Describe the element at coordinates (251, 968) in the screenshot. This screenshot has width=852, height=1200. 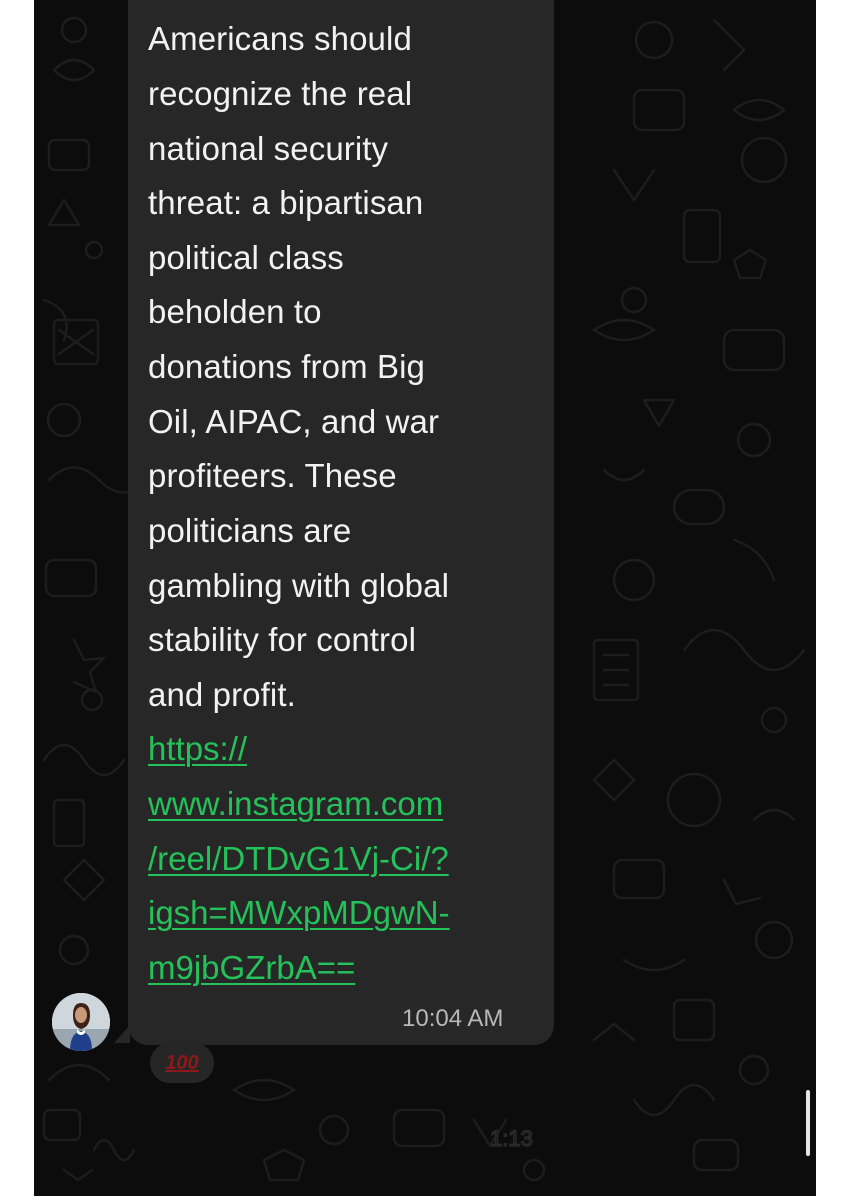
I see `instagram-link: m9jbGZrbA==` at that location.